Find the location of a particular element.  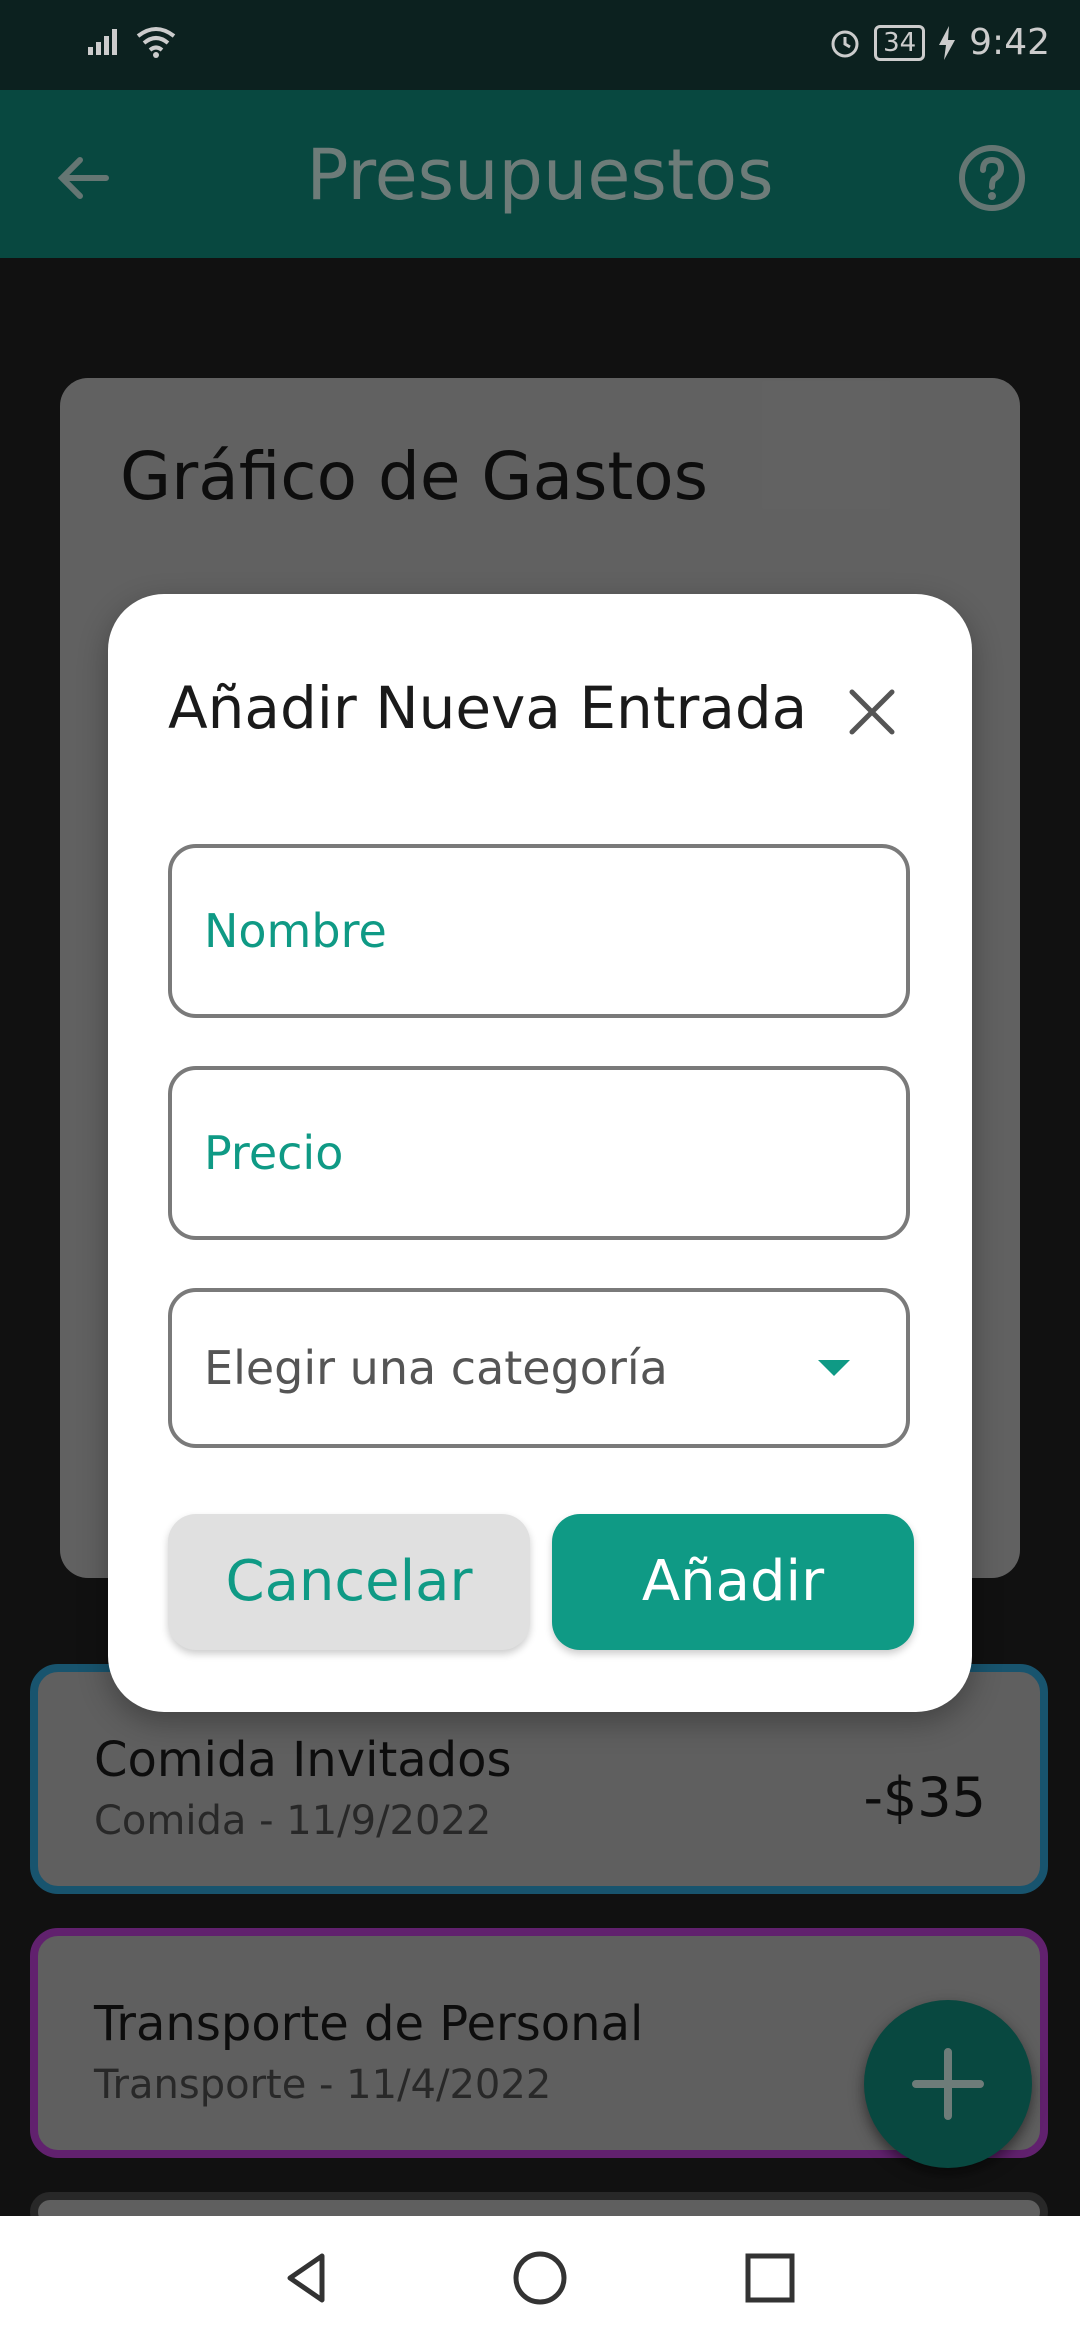

dialog-title: Añadir Nueva Entrada is located at coordinates (488, 708).